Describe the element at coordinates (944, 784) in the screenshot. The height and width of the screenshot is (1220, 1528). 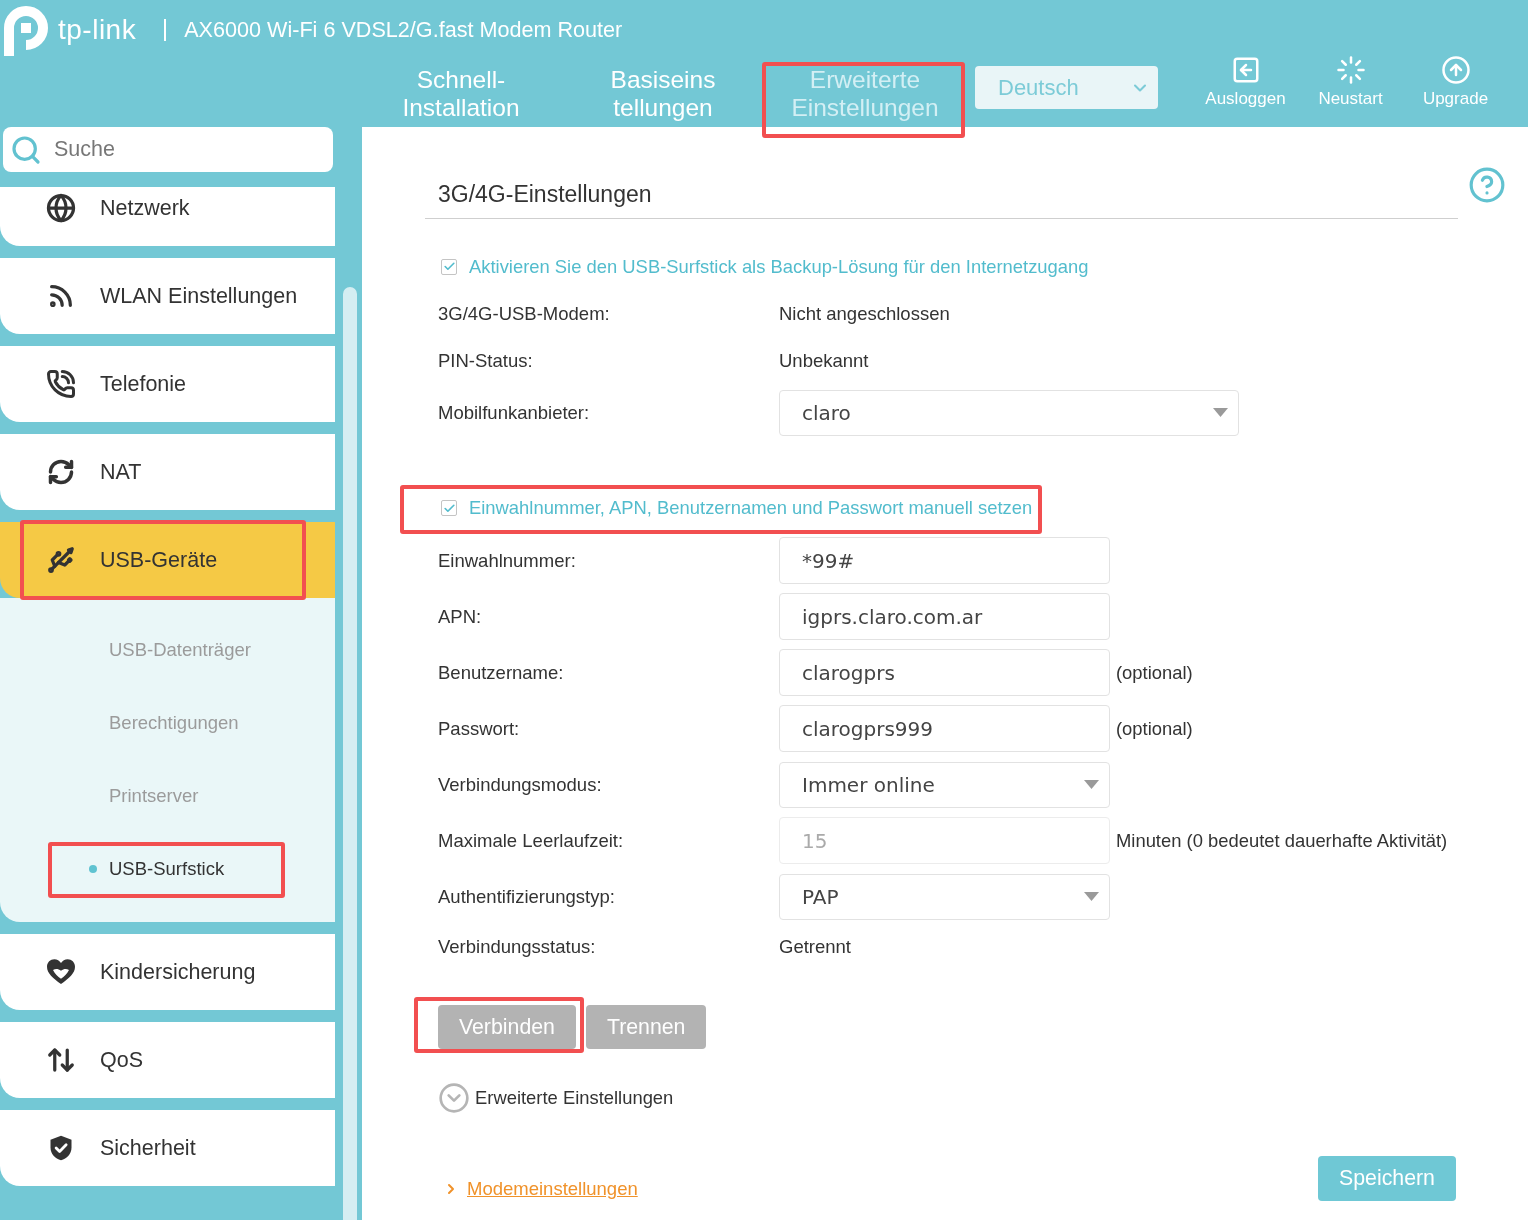
I see `dropdown: Immer online` at that location.